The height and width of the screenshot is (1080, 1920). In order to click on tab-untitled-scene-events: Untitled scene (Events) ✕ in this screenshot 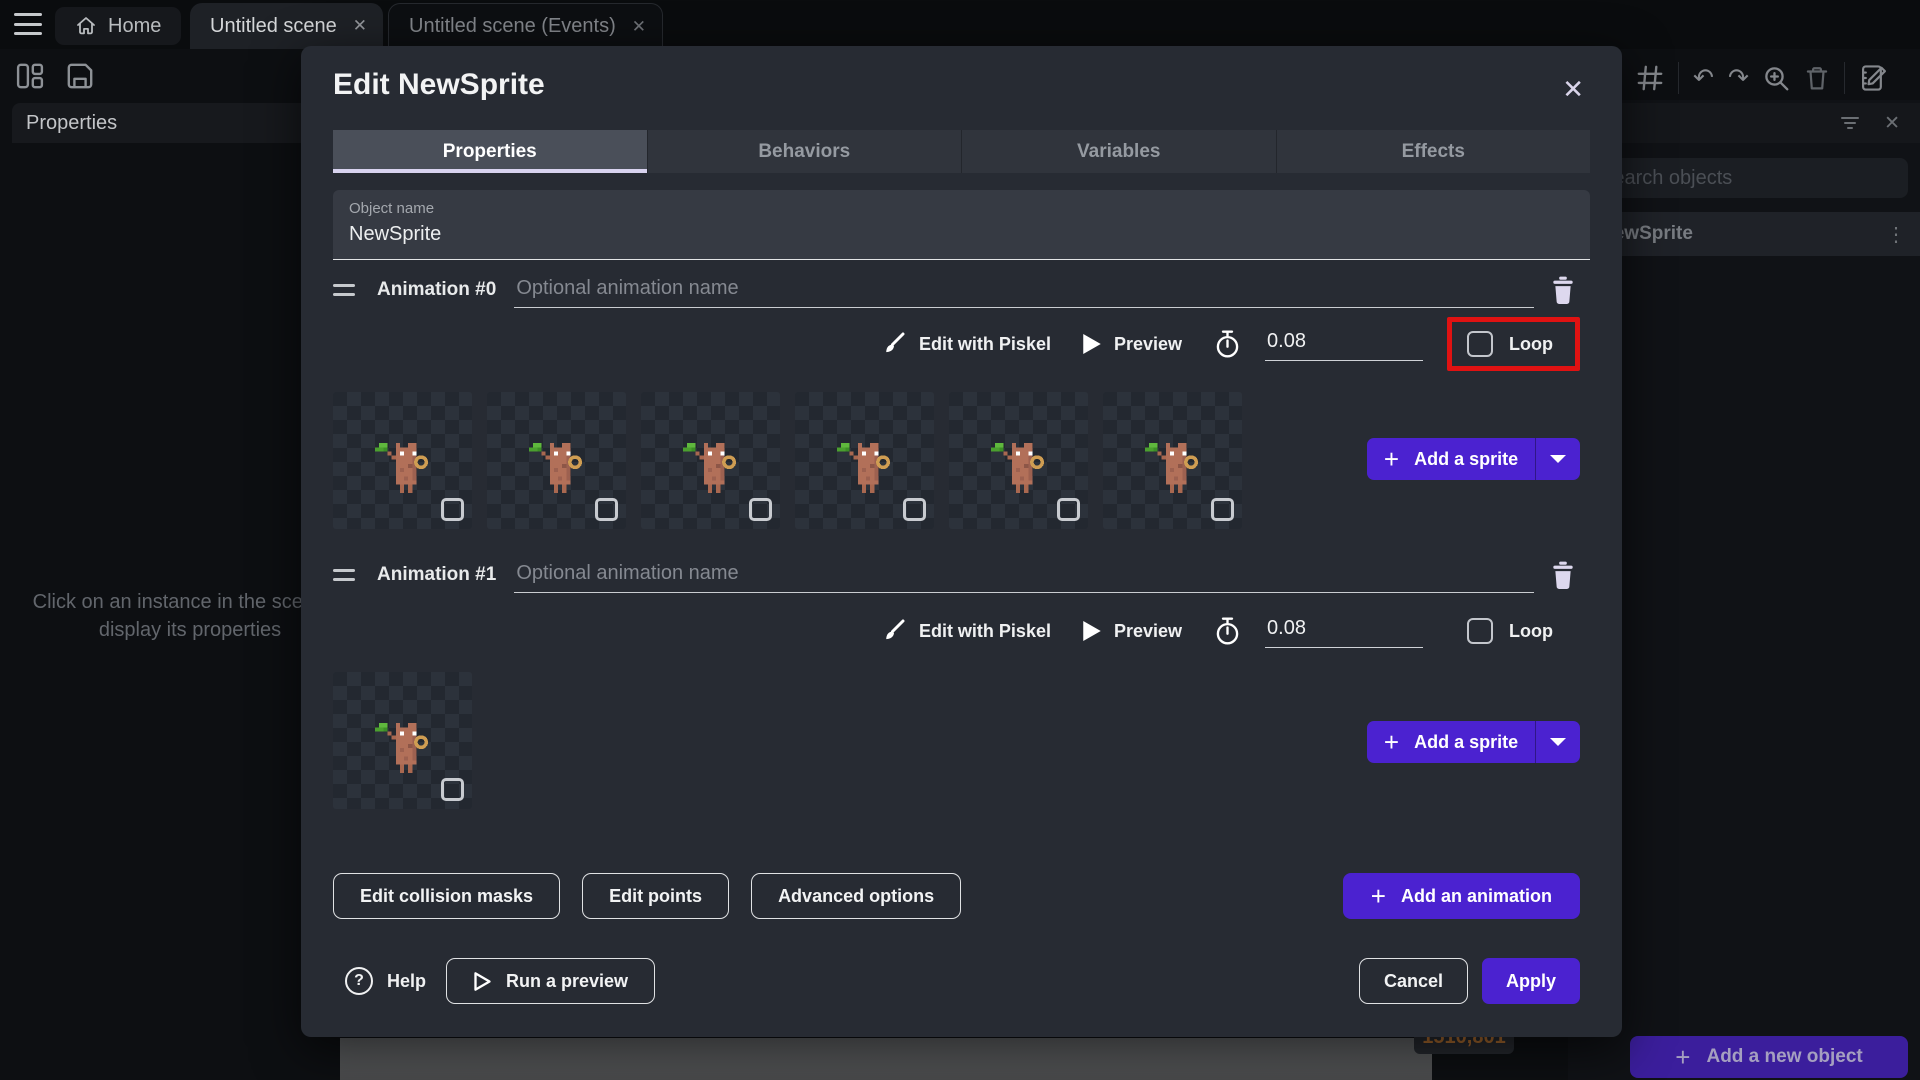, I will do `click(526, 26)`.